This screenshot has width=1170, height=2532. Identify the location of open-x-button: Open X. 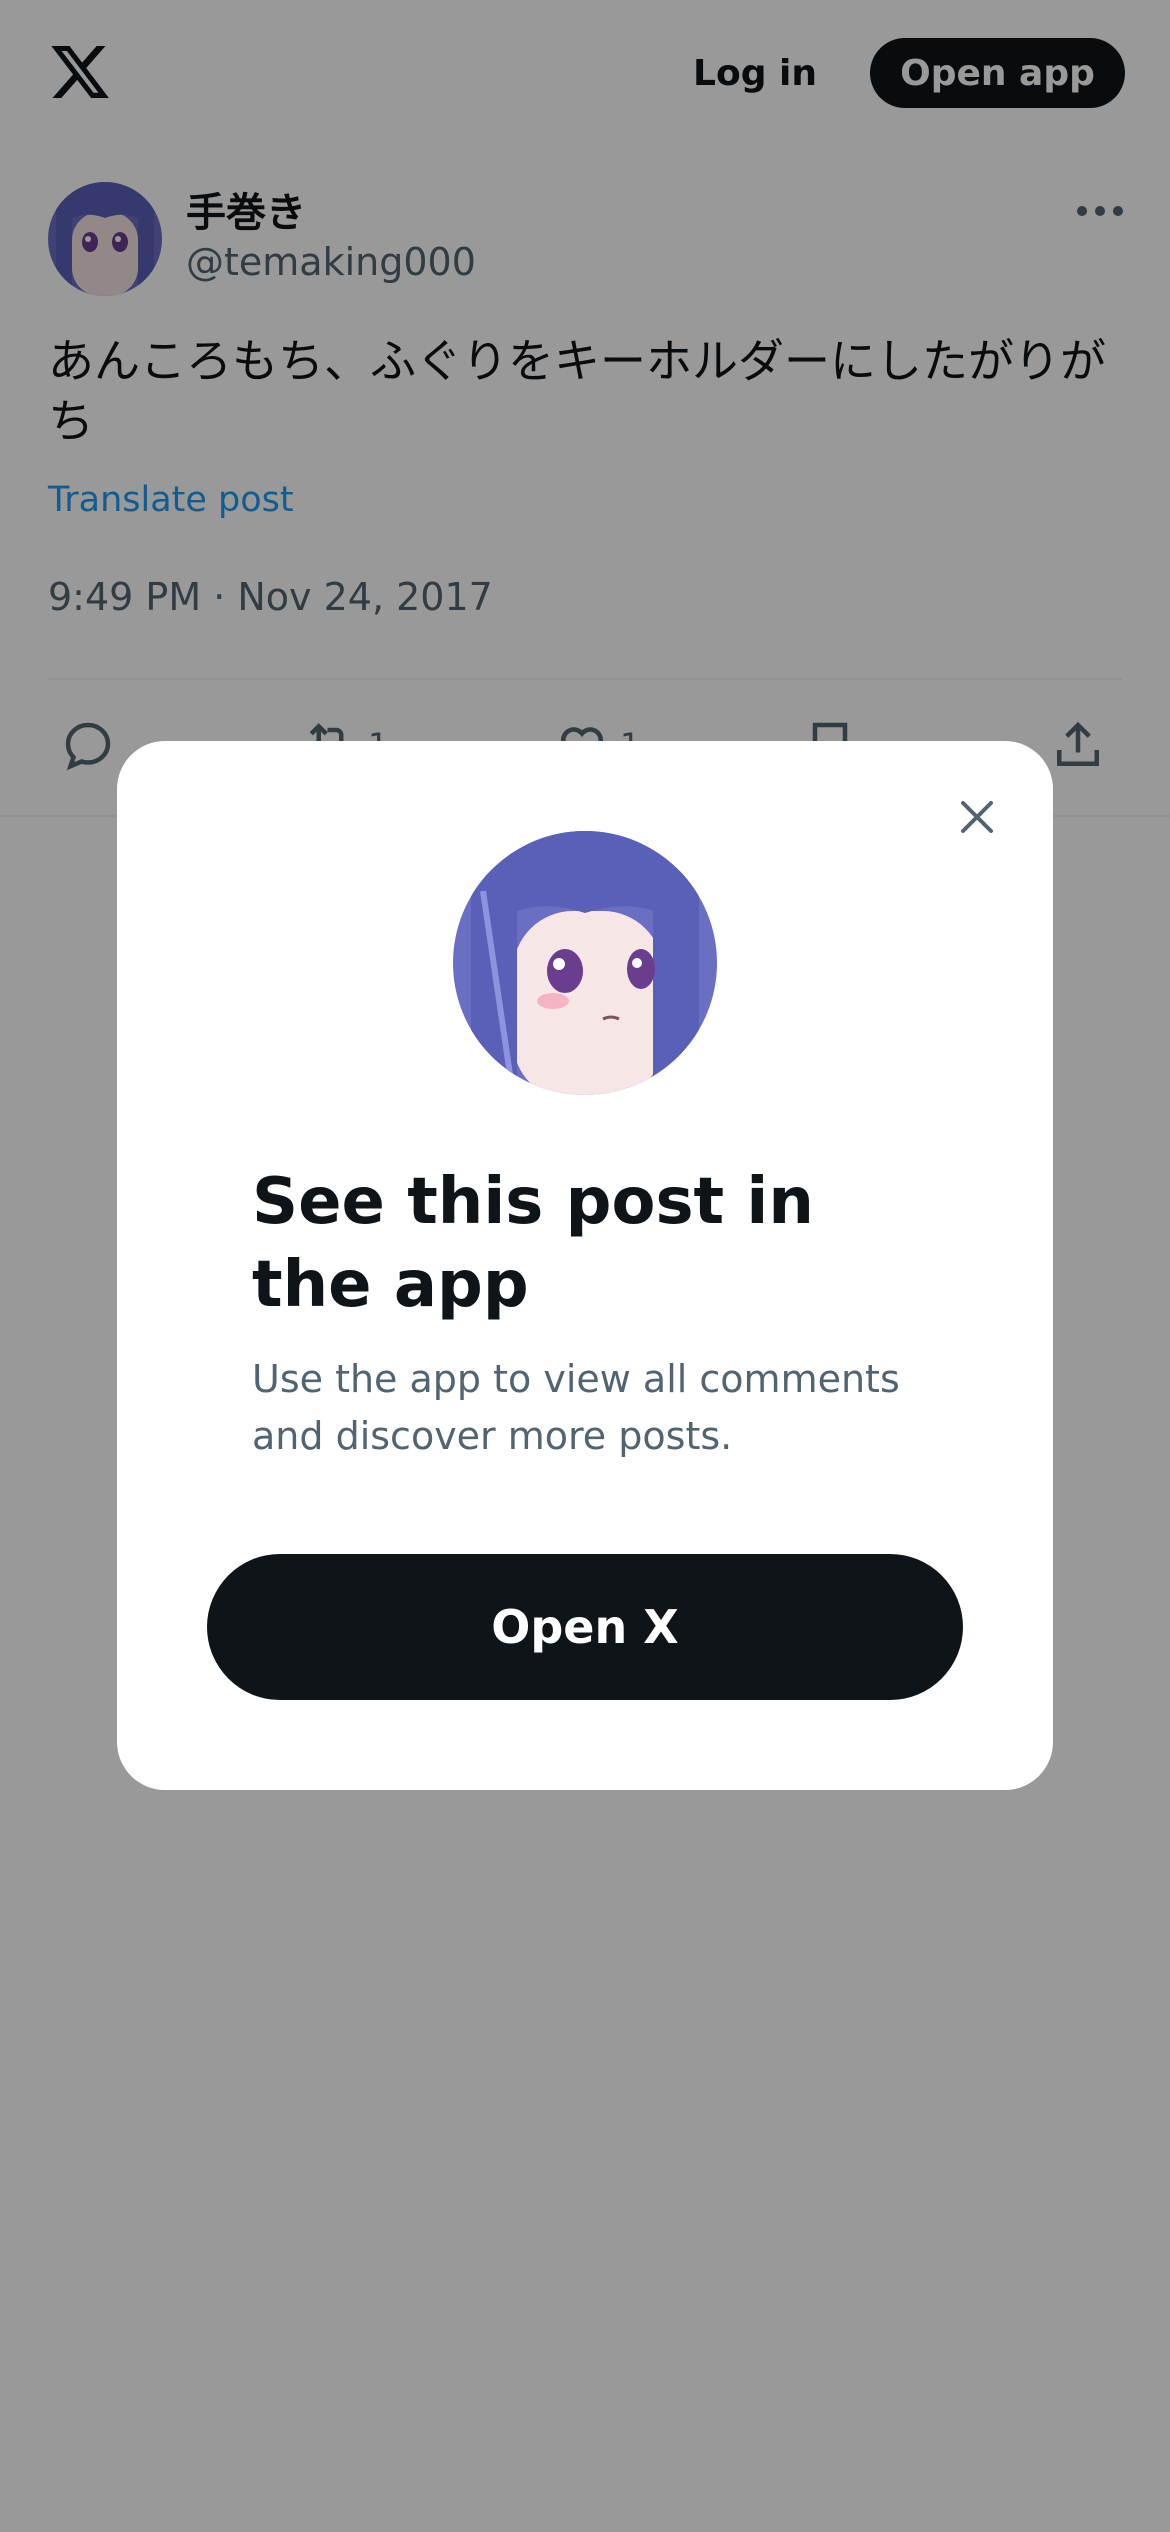
(585, 1627).